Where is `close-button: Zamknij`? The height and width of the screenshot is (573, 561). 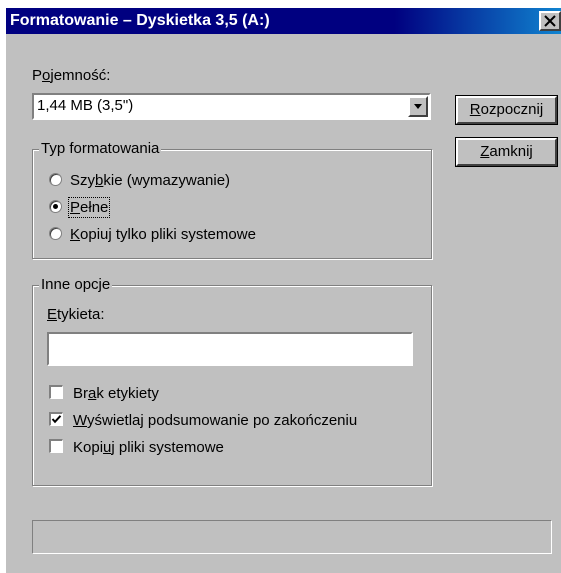
close-button: Zamknij is located at coordinates (506, 152).